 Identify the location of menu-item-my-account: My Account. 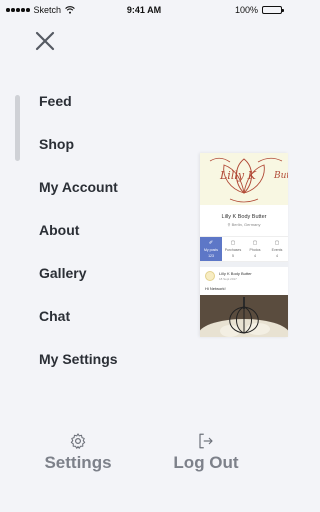
(78, 195).